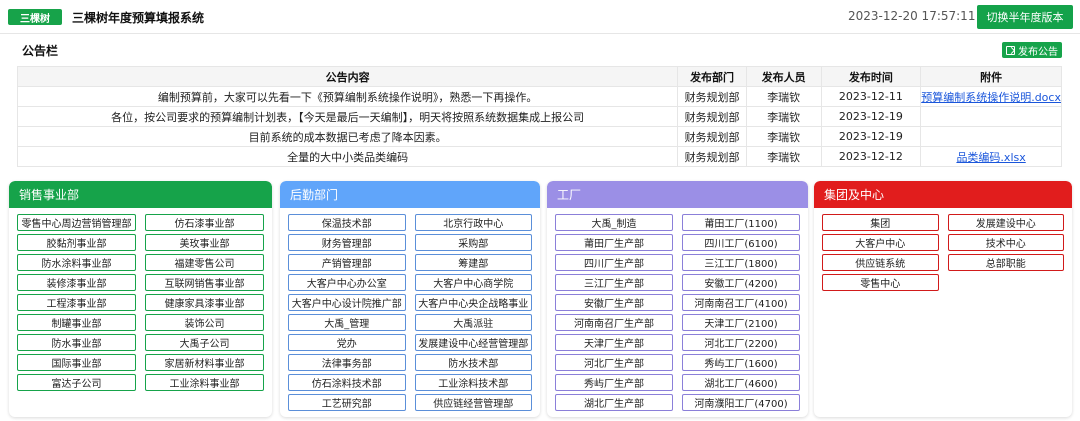  What do you see at coordinates (40, 51) in the screenshot?
I see `notice-board-title: 公告栏` at bounding box center [40, 51].